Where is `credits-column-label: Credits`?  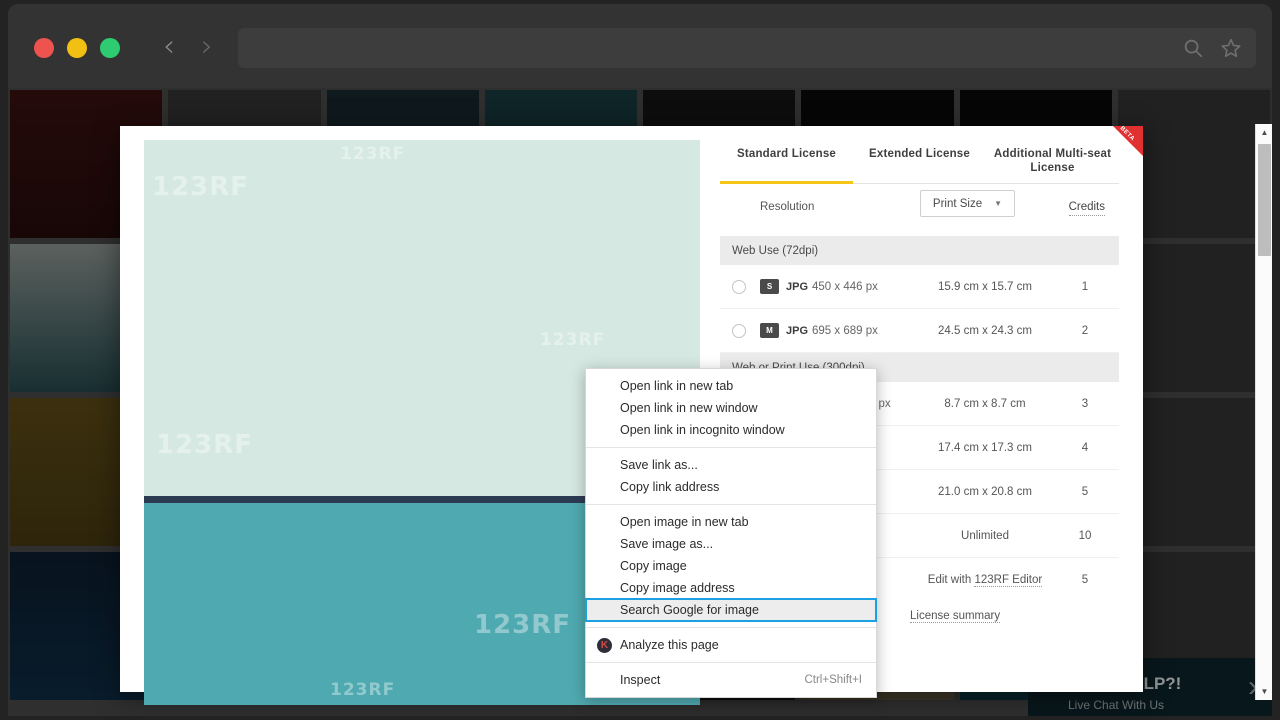
credits-column-label: Credits is located at coordinates (1086, 208).